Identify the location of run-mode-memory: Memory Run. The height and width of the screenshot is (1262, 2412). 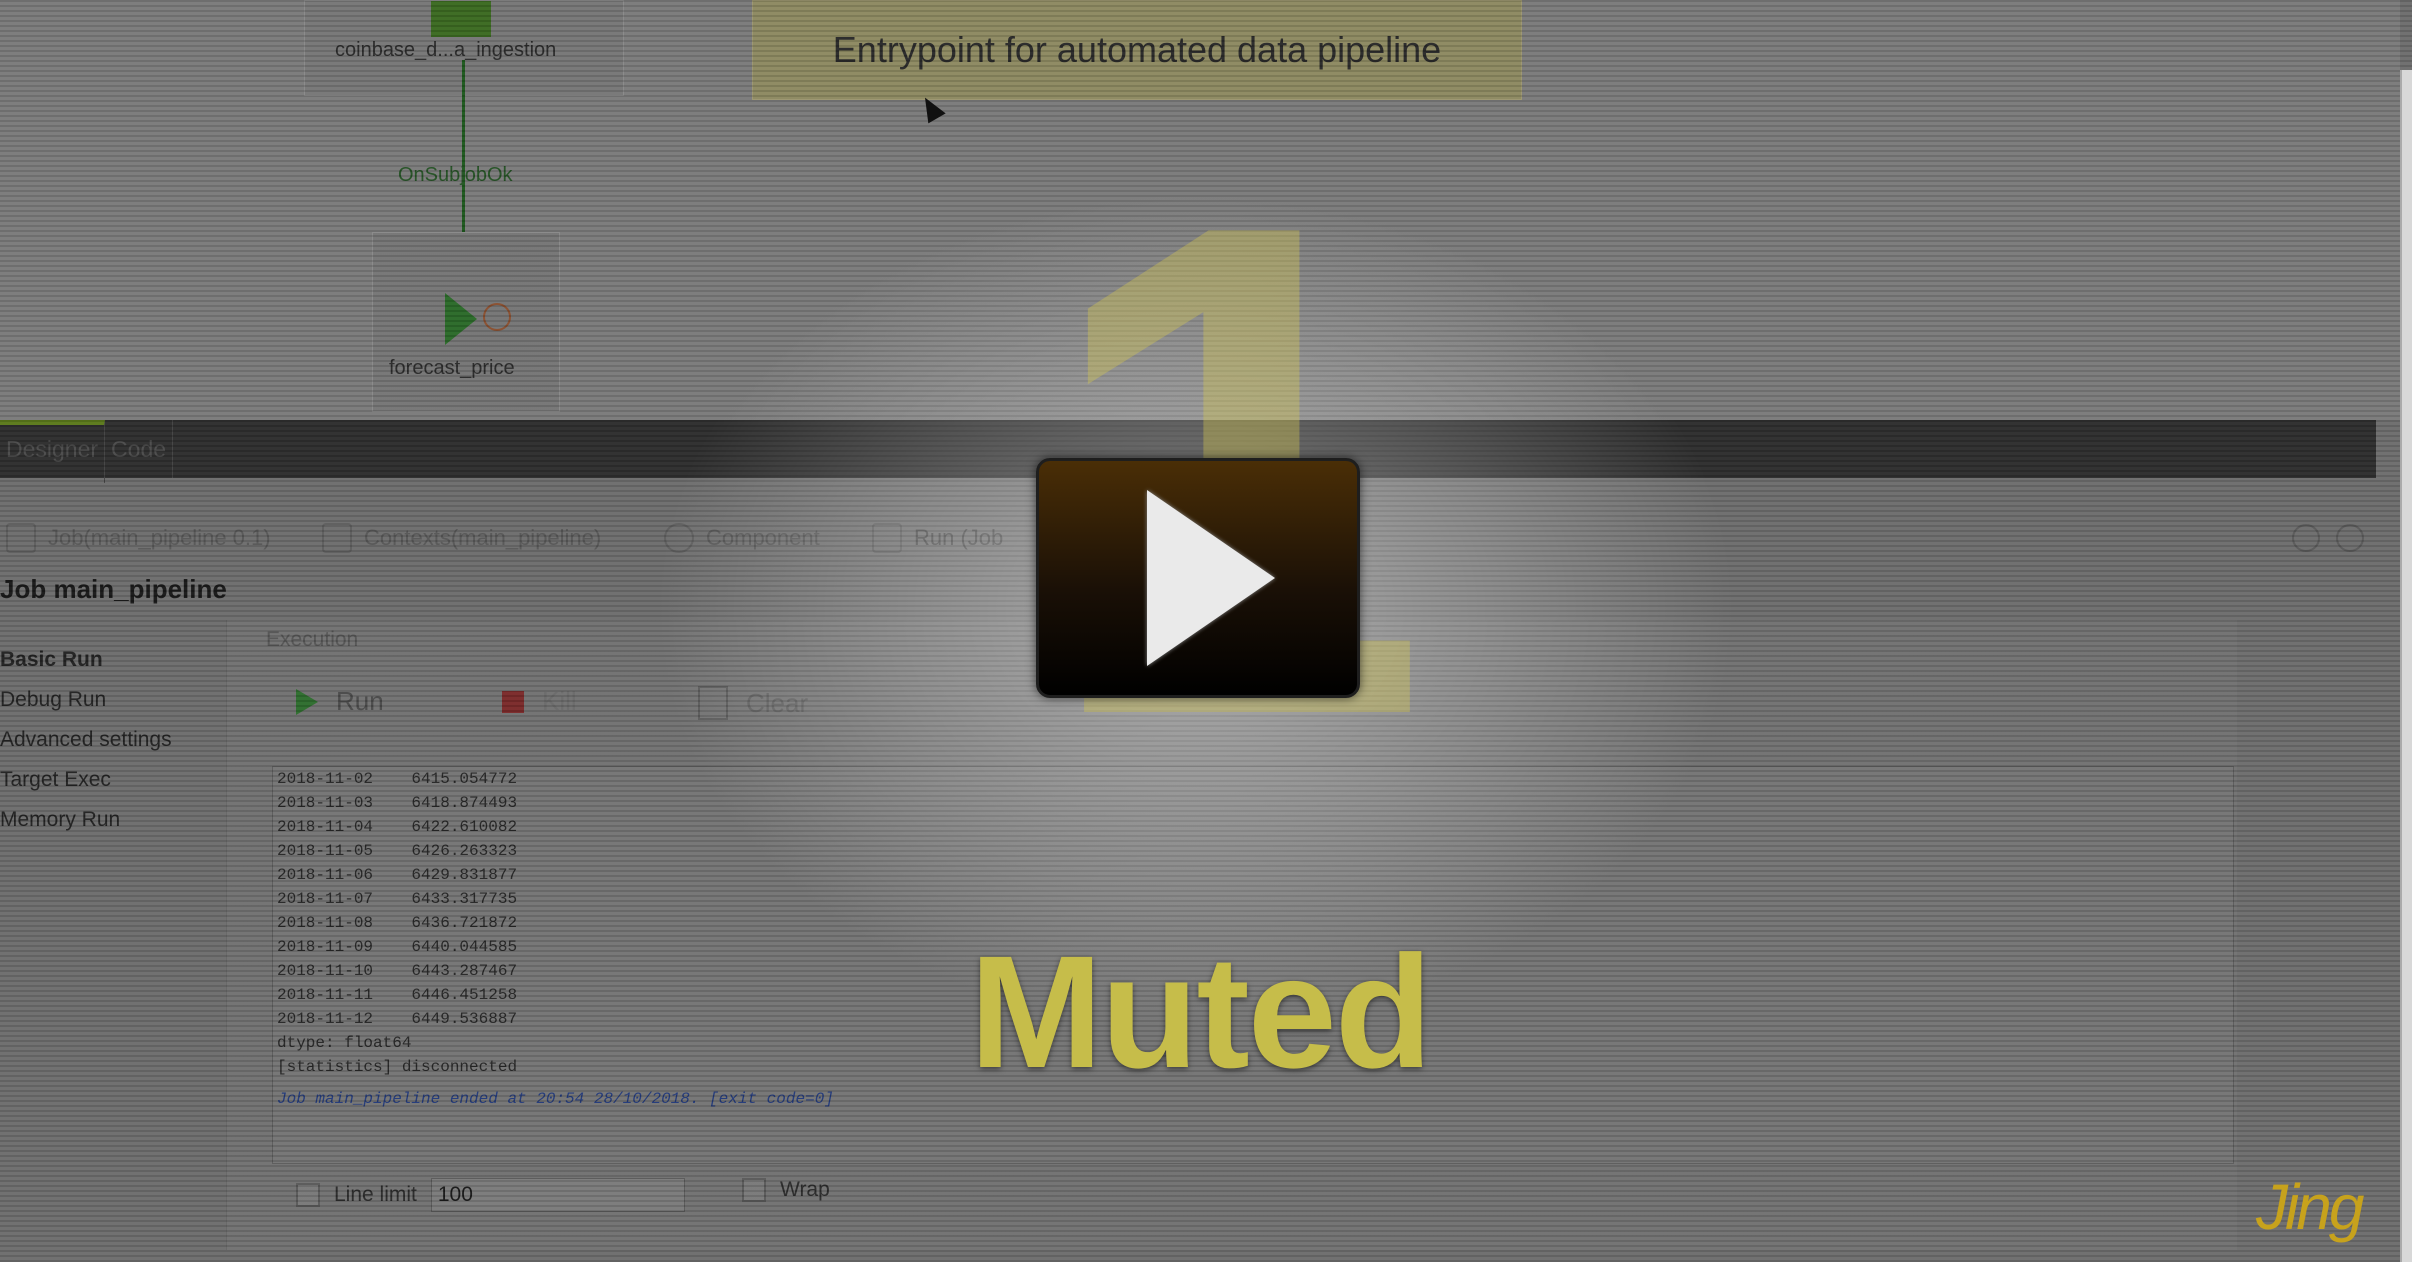
(112, 820).